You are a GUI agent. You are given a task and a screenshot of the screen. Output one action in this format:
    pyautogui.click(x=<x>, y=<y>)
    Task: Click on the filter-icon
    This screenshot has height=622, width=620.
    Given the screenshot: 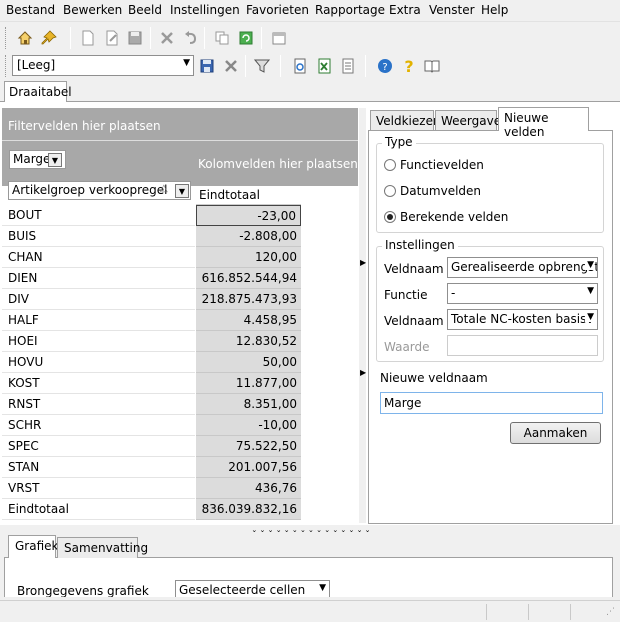 What is the action you would take?
    pyautogui.click(x=262, y=66)
    